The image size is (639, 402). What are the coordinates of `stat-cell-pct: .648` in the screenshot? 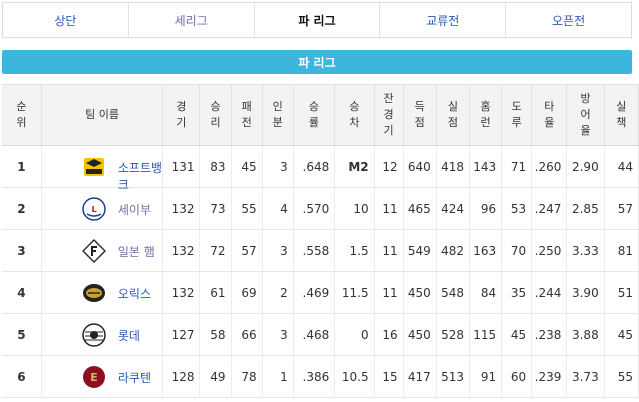 It's located at (314, 166).